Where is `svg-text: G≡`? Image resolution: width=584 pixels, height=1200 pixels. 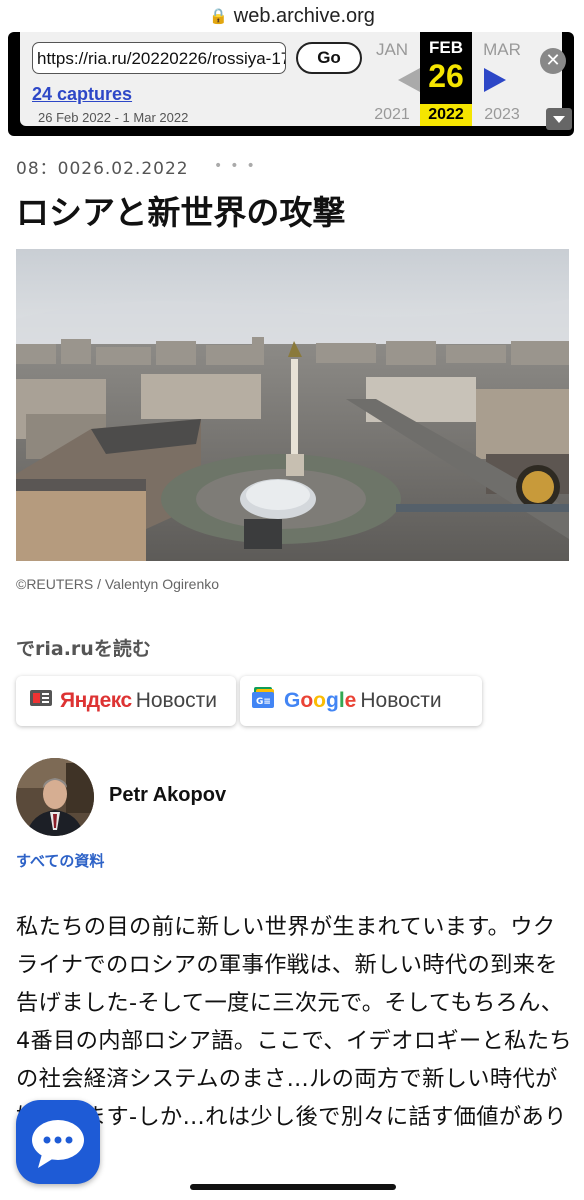 svg-text: G≡ is located at coordinates (263, 702).